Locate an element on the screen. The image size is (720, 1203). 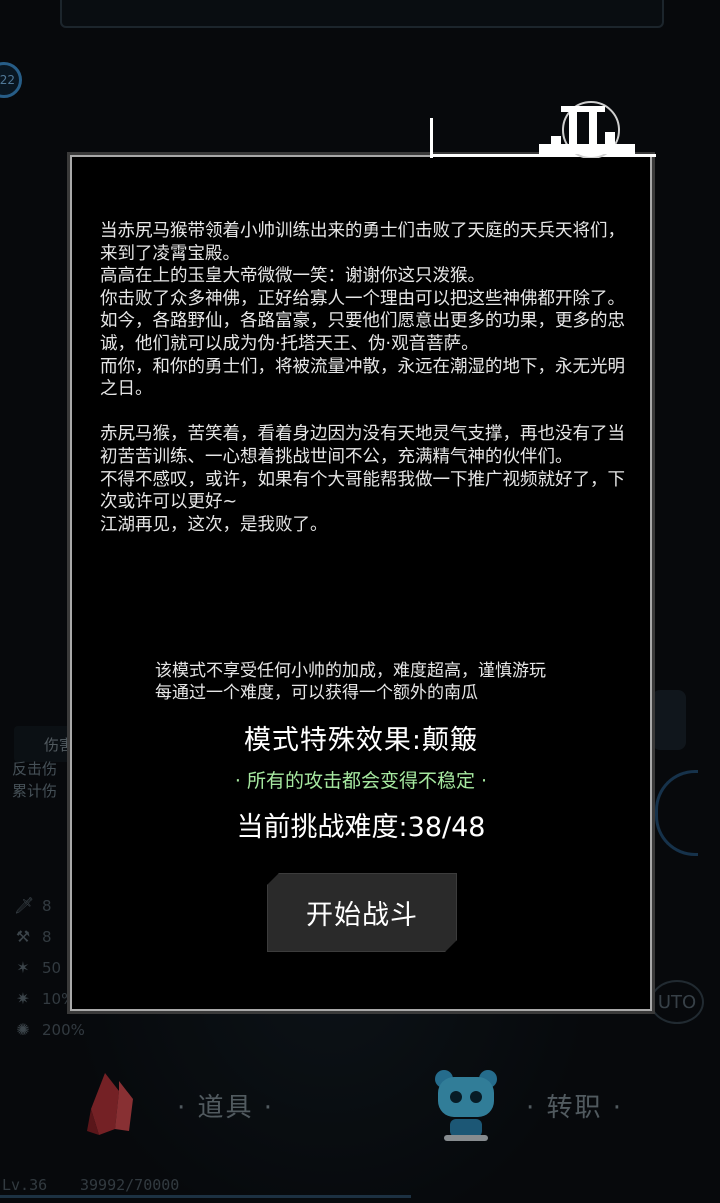
dialog-header-tick is located at coordinates (431, 138).